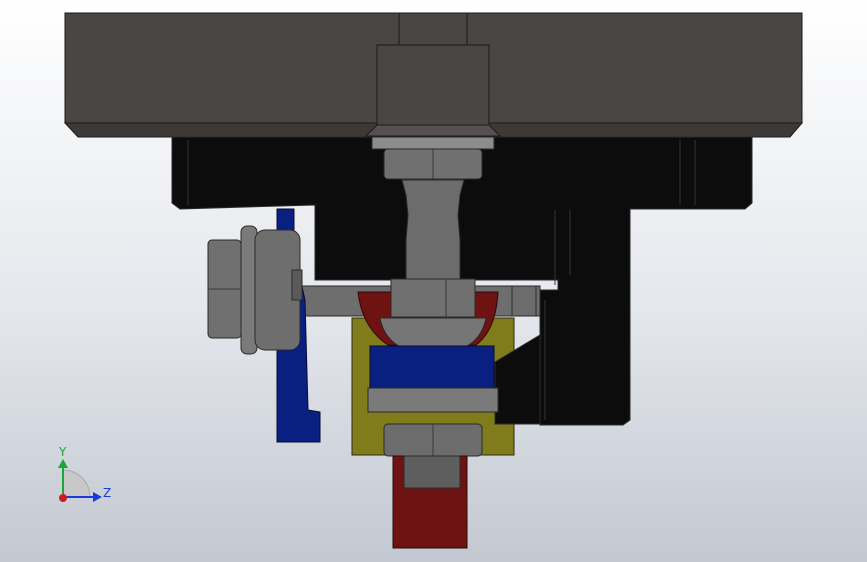  I want to click on upper-washer, so click(433, 143).